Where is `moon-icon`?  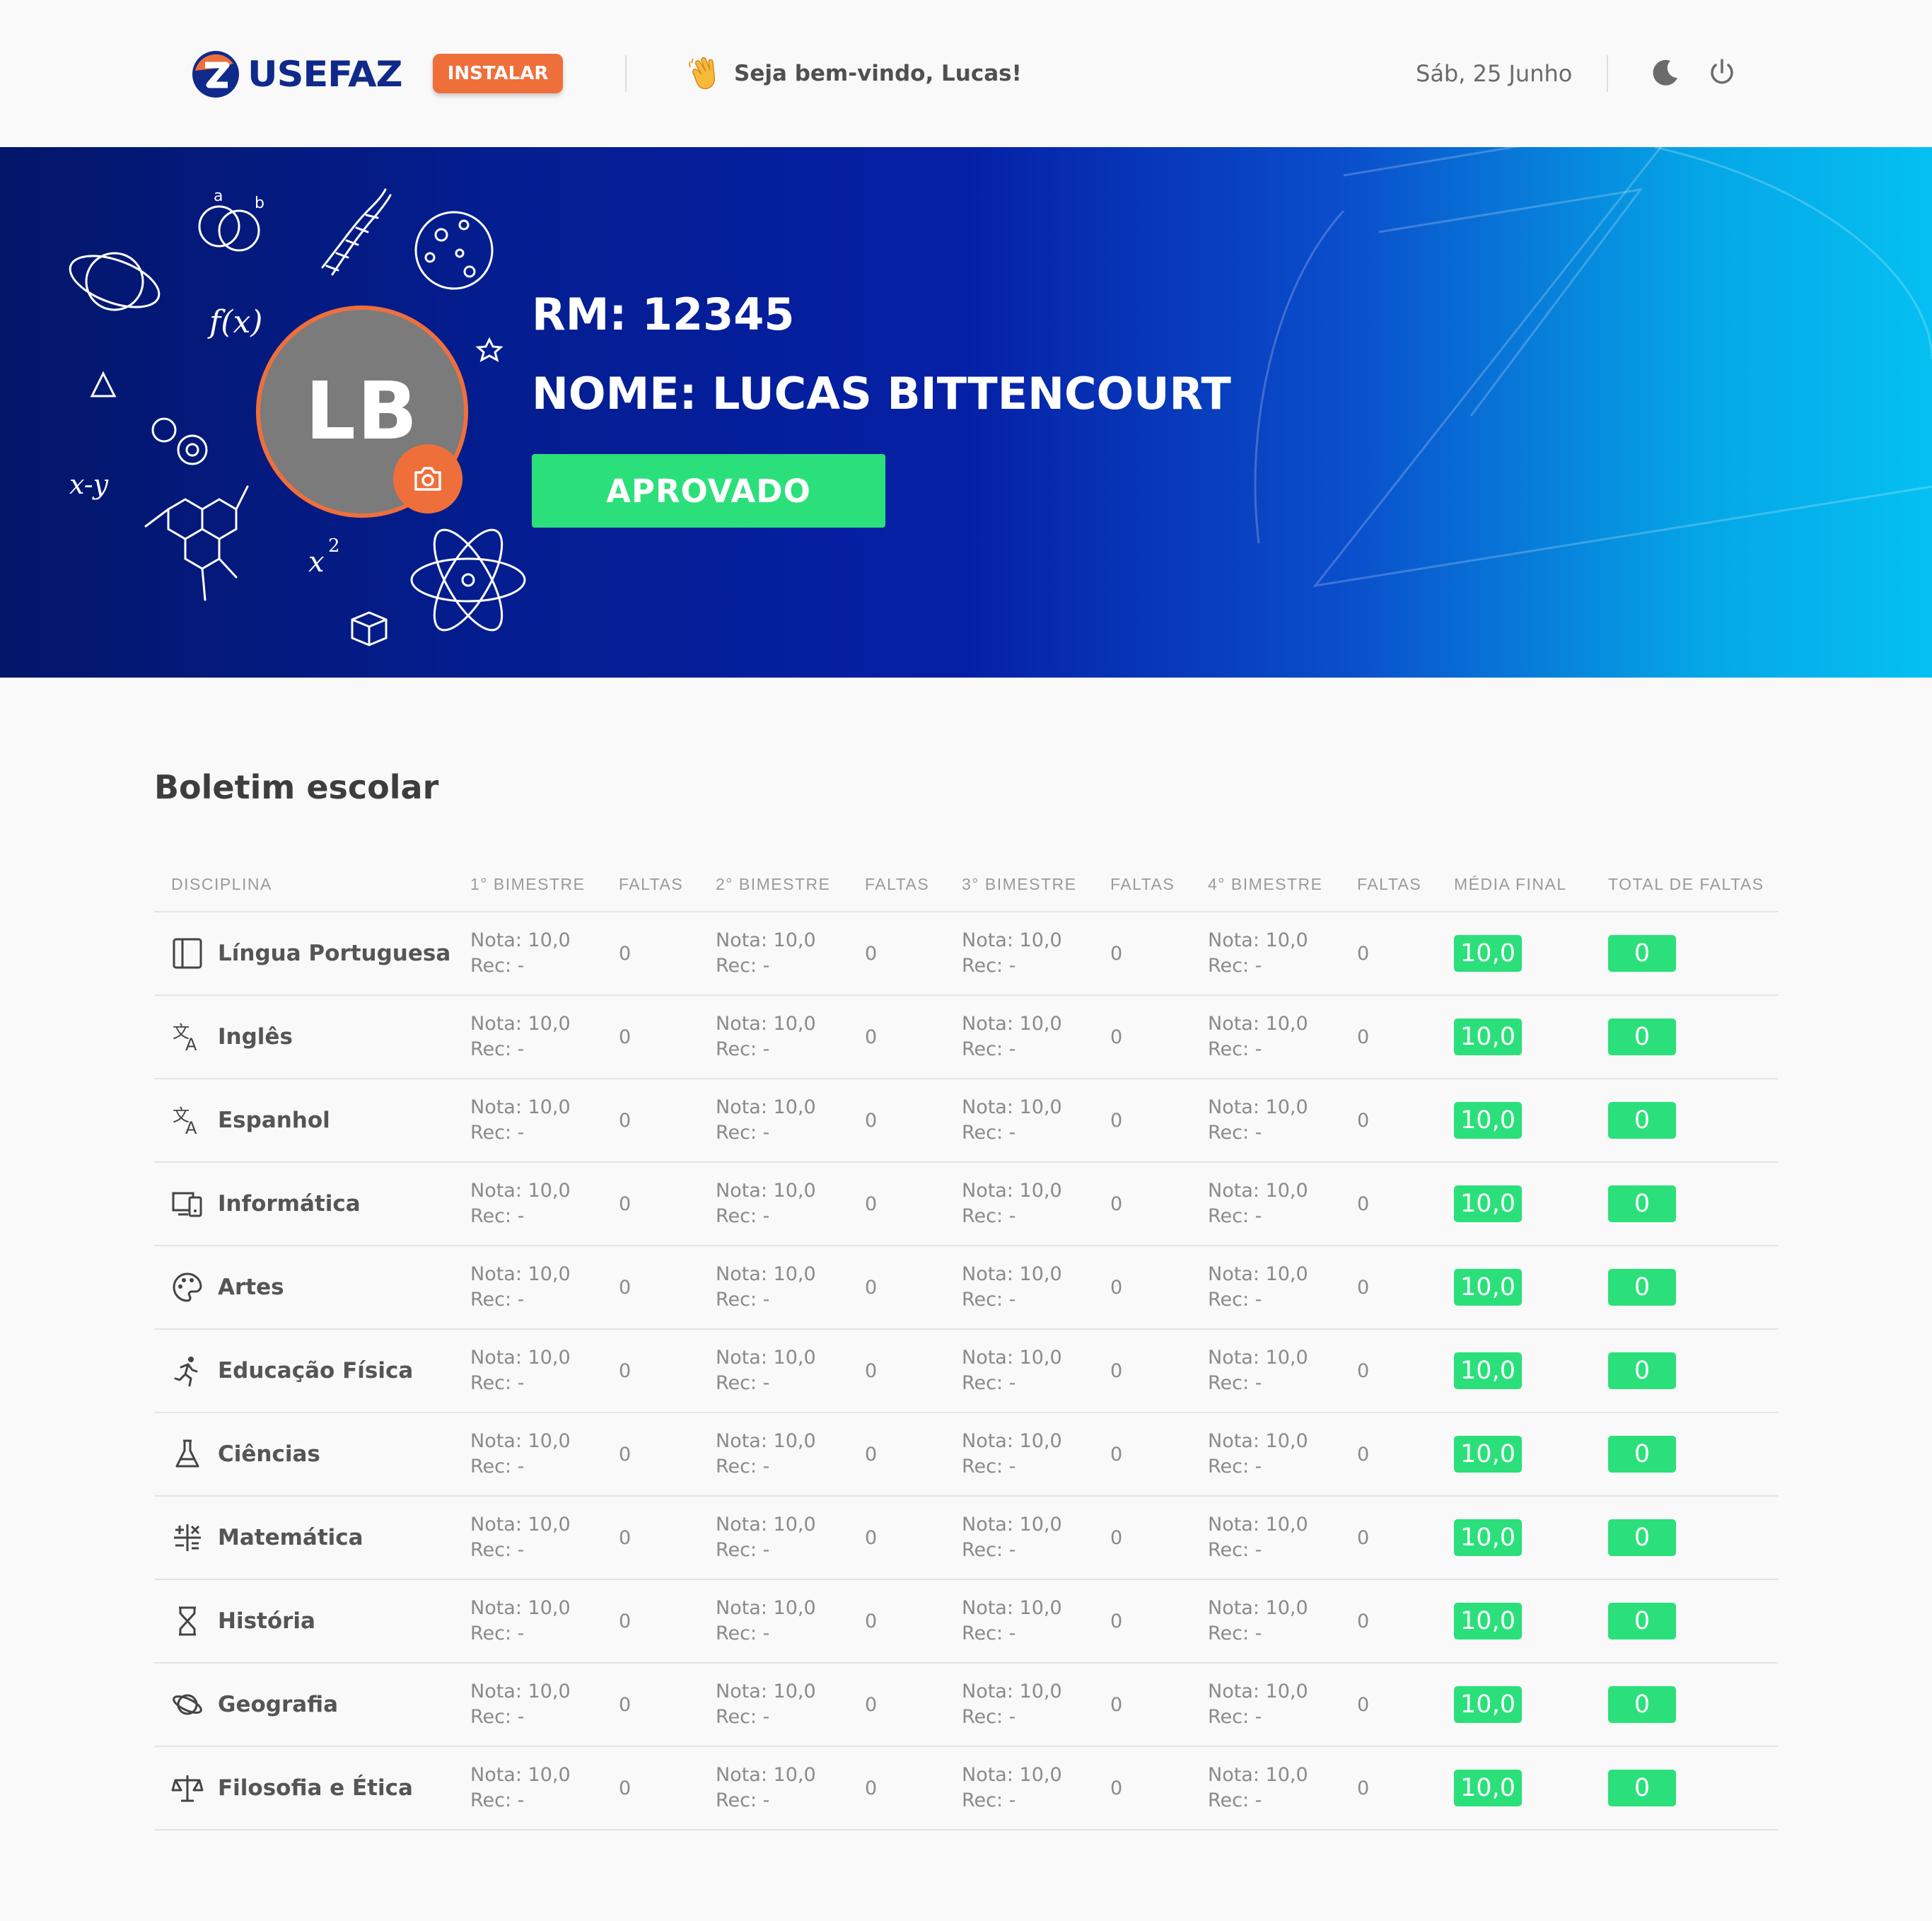
moon-icon is located at coordinates (1665, 73).